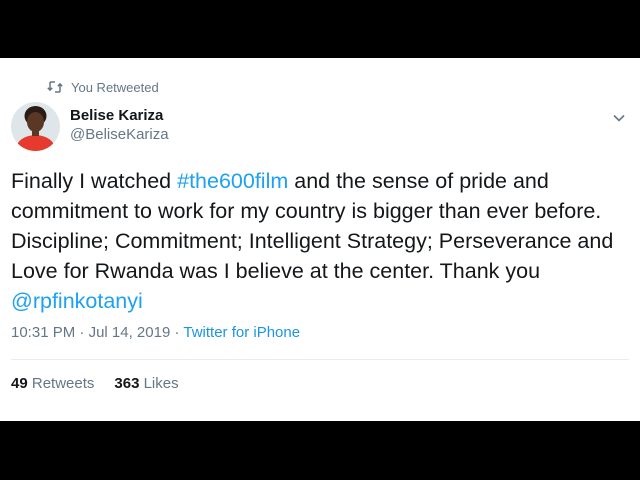 The width and height of the screenshot is (640, 480). I want to click on retweets-label: Retweets, so click(63, 383).